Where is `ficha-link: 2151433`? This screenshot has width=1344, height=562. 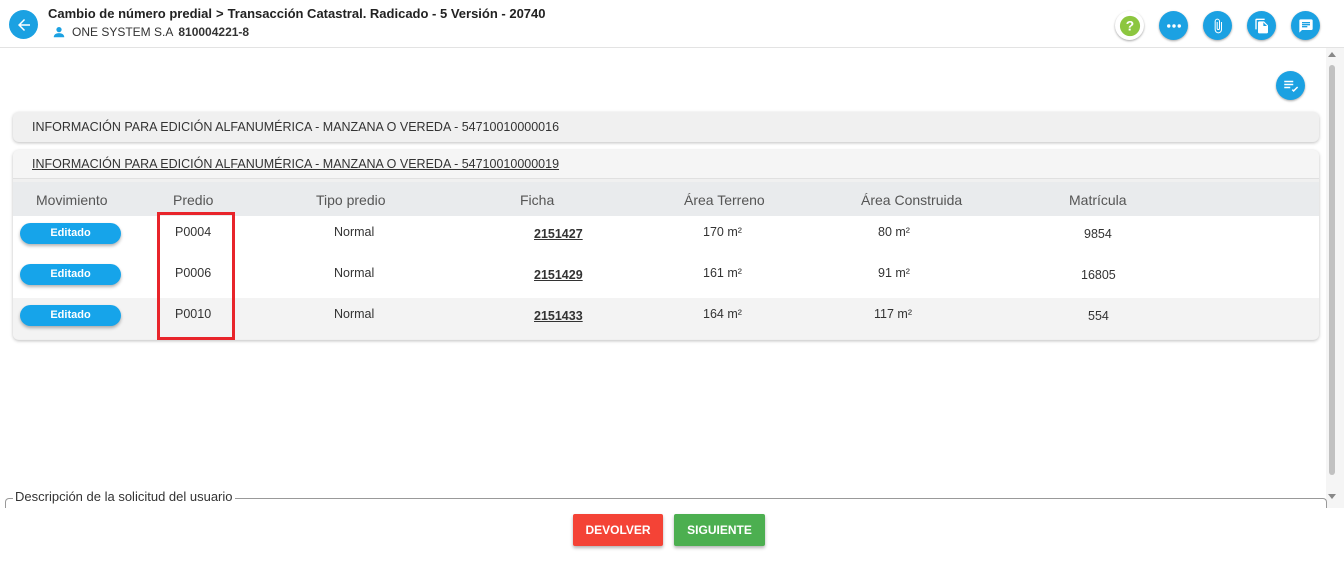
ficha-link: 2151433 is located at coordinates (558, 316).